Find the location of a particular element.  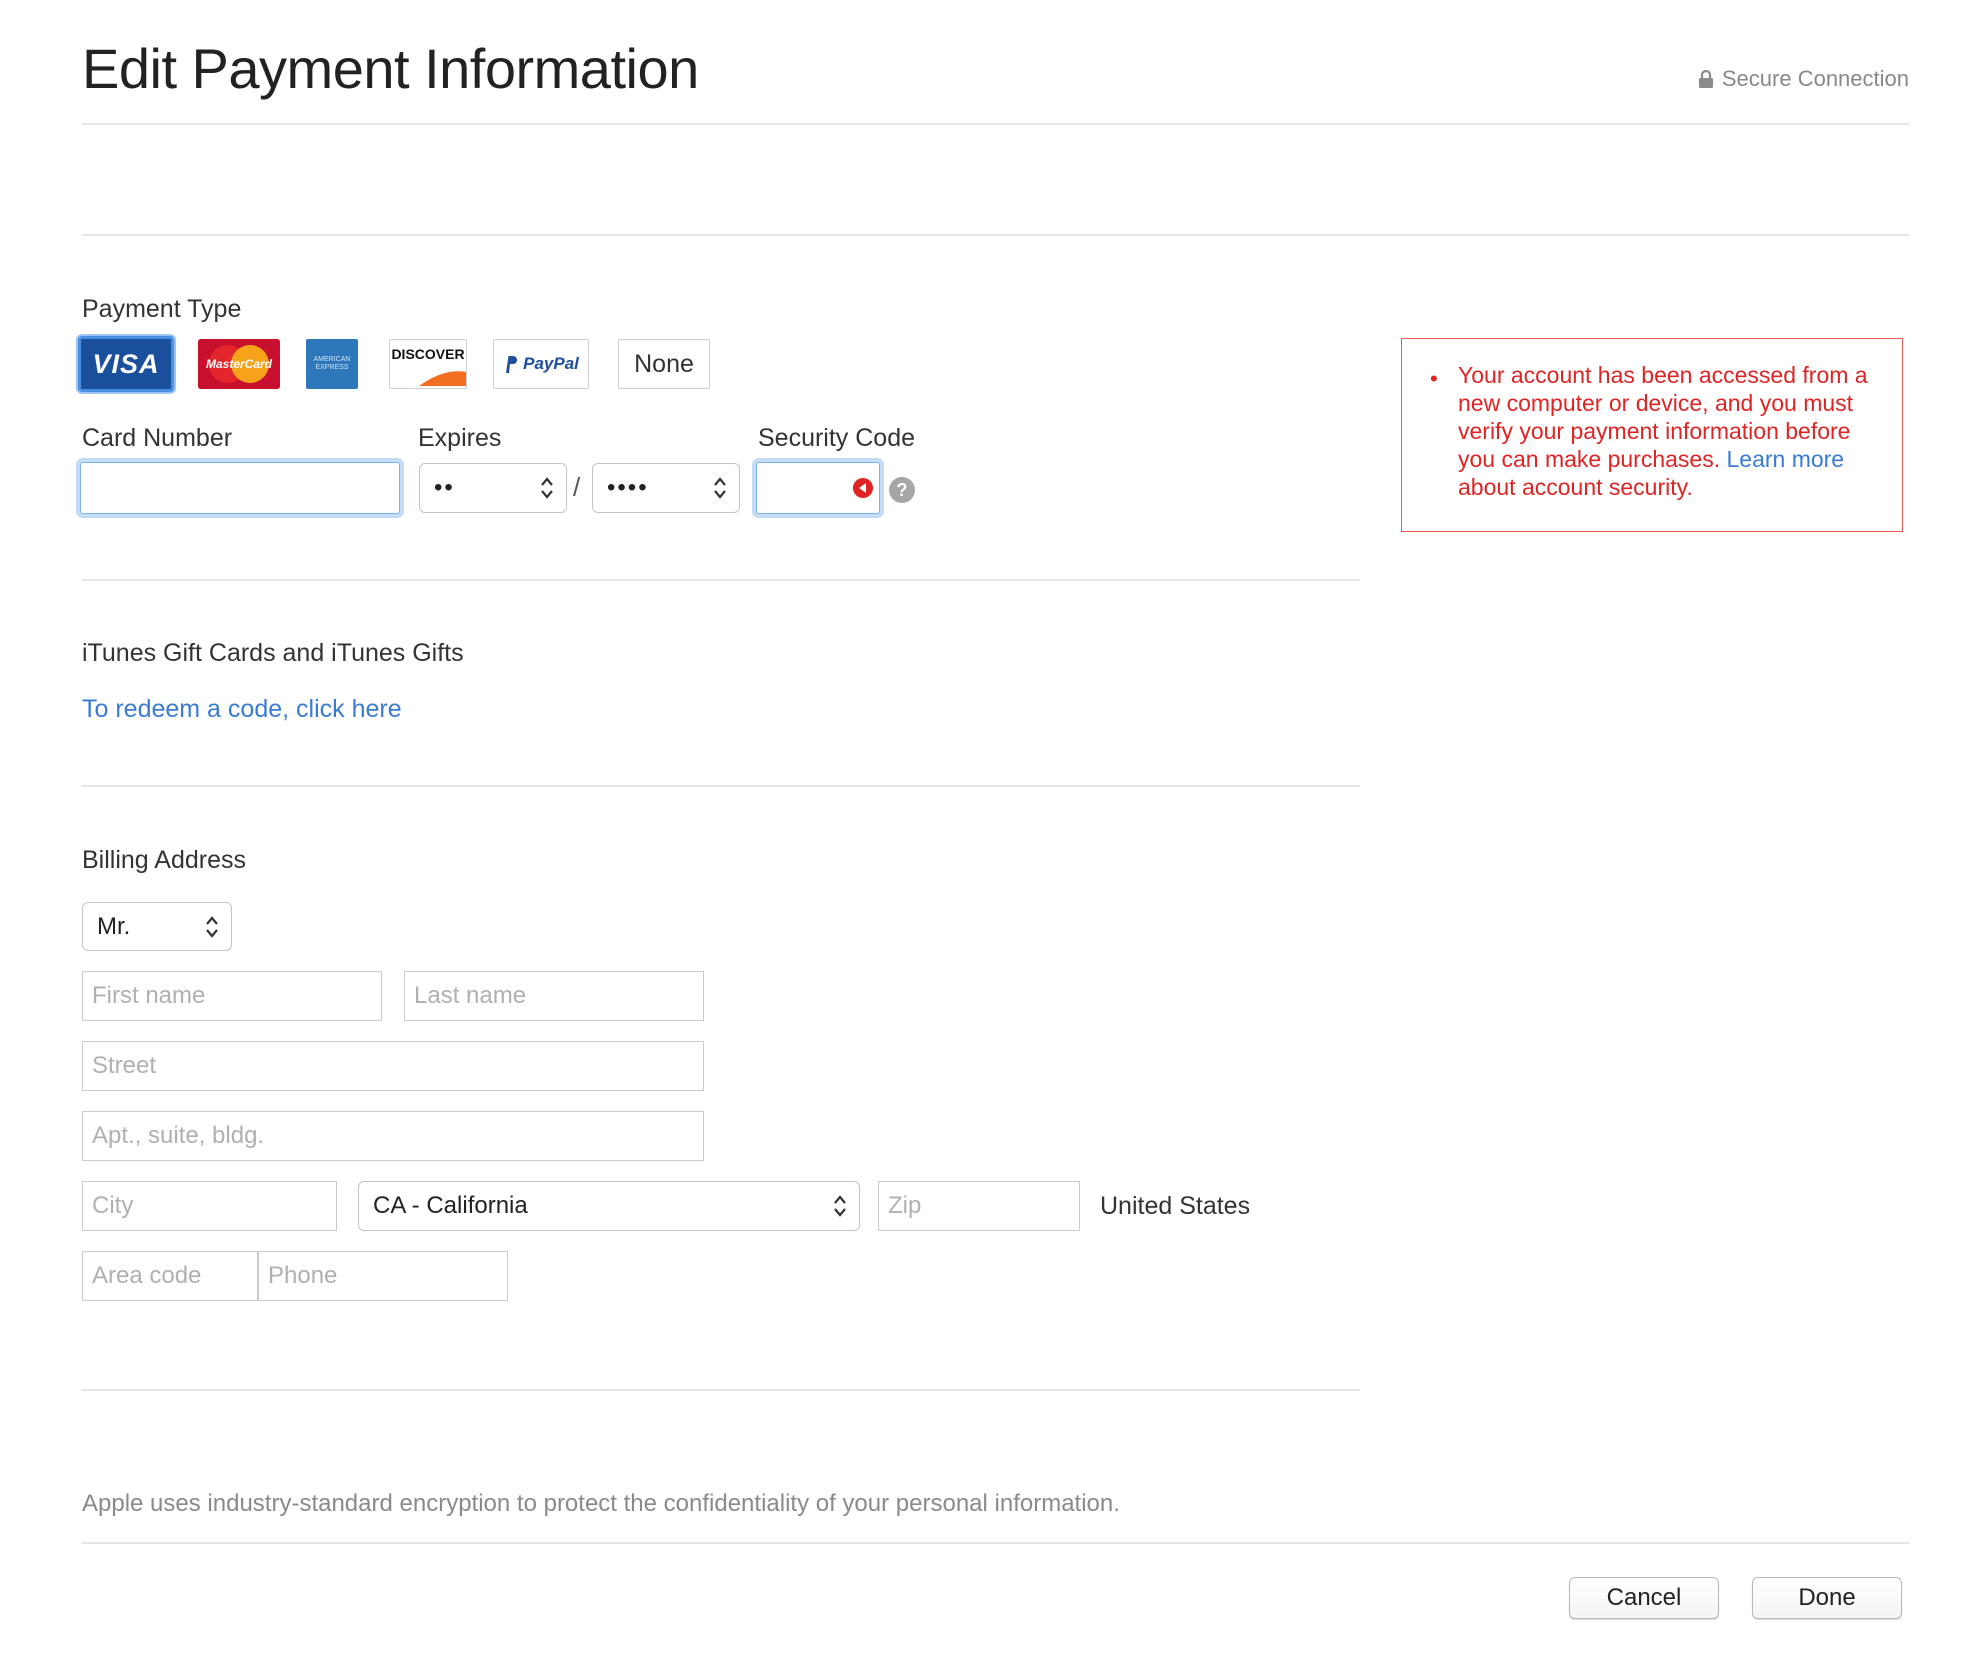

card-number-input is located at coordinates (240, 488).